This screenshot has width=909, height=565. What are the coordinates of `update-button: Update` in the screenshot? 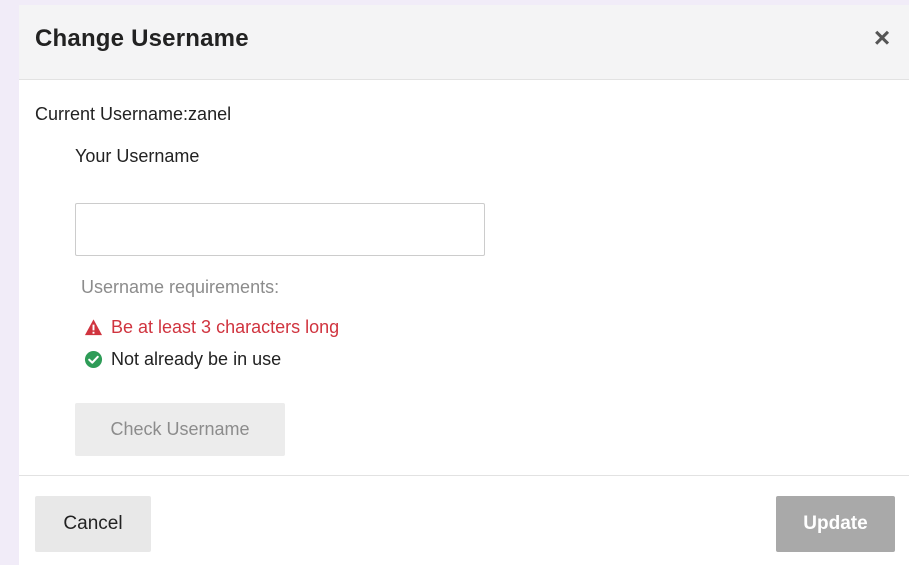 It's located at (835, 524).